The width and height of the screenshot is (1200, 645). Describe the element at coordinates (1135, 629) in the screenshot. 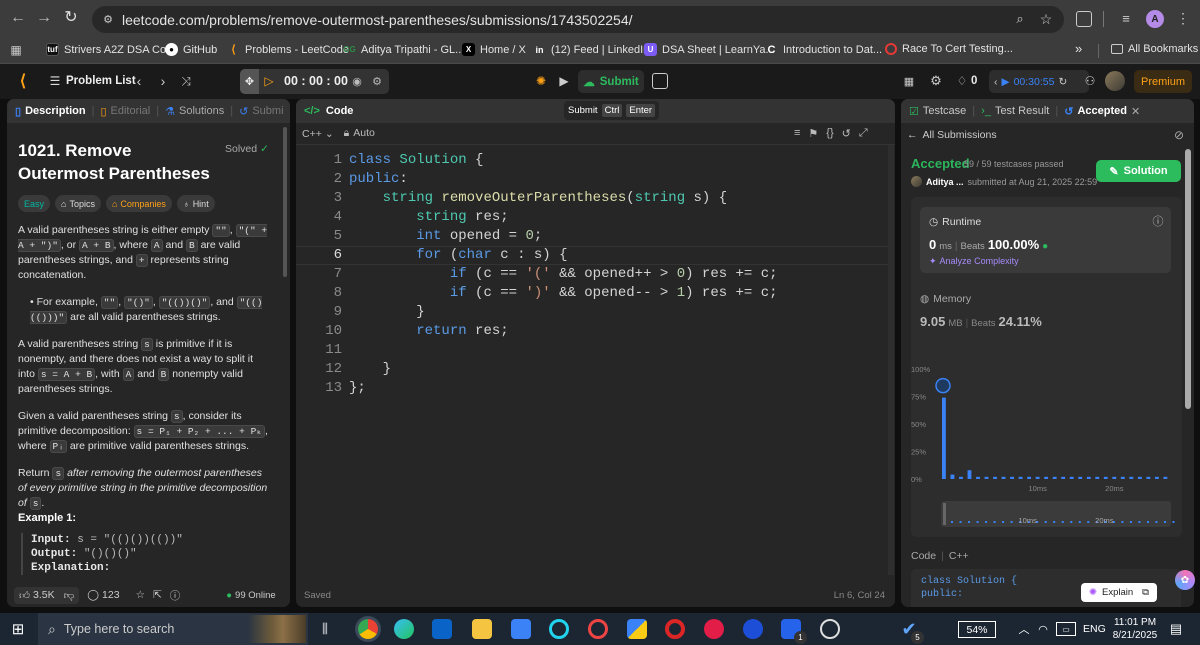

I see `clock: 11:01 PM 8/21/2025` at that location.